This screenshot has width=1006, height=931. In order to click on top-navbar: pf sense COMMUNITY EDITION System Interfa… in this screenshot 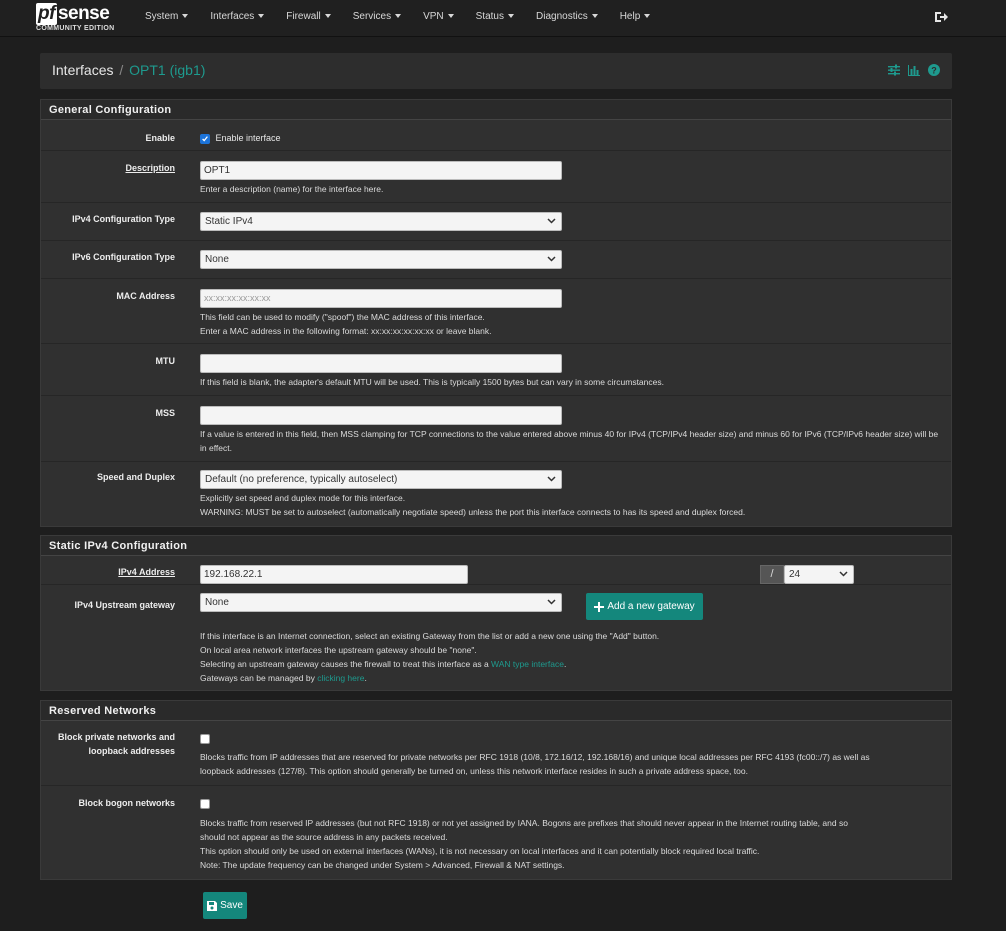, I will do `click(503, 18)`.